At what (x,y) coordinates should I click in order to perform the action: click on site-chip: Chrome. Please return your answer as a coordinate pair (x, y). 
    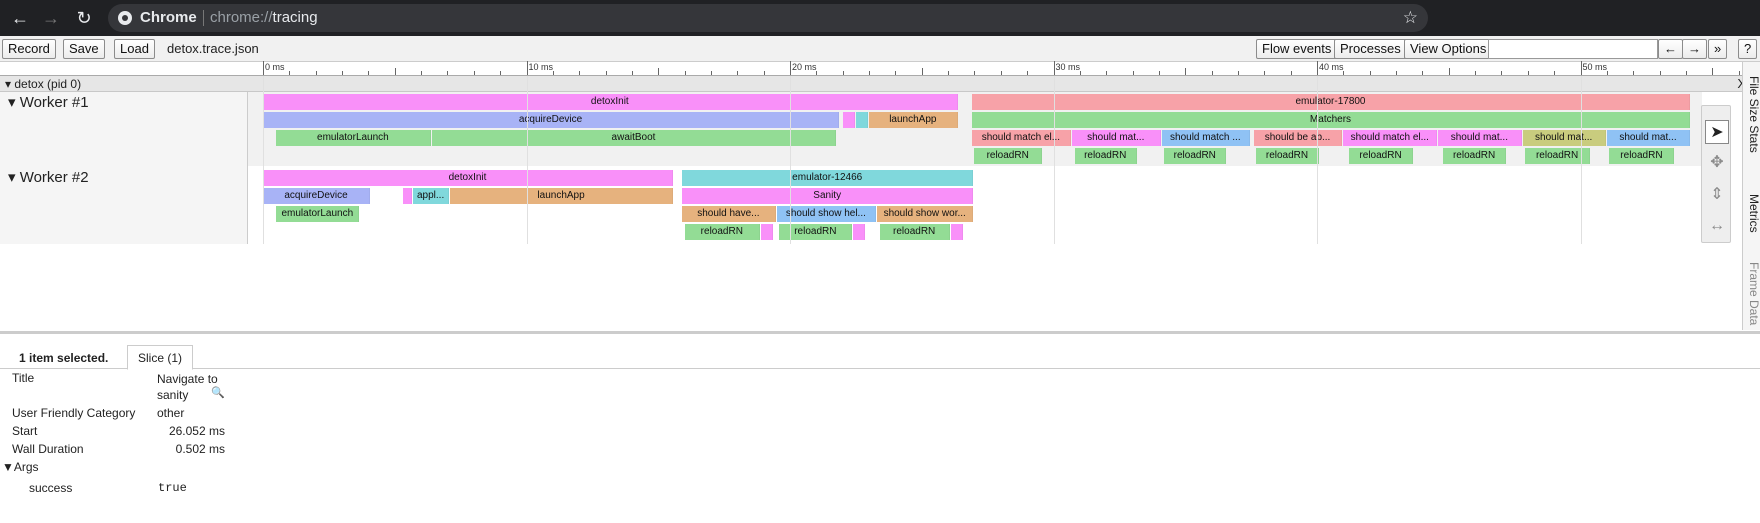
    Looking at the image, I should click on (168, 17).